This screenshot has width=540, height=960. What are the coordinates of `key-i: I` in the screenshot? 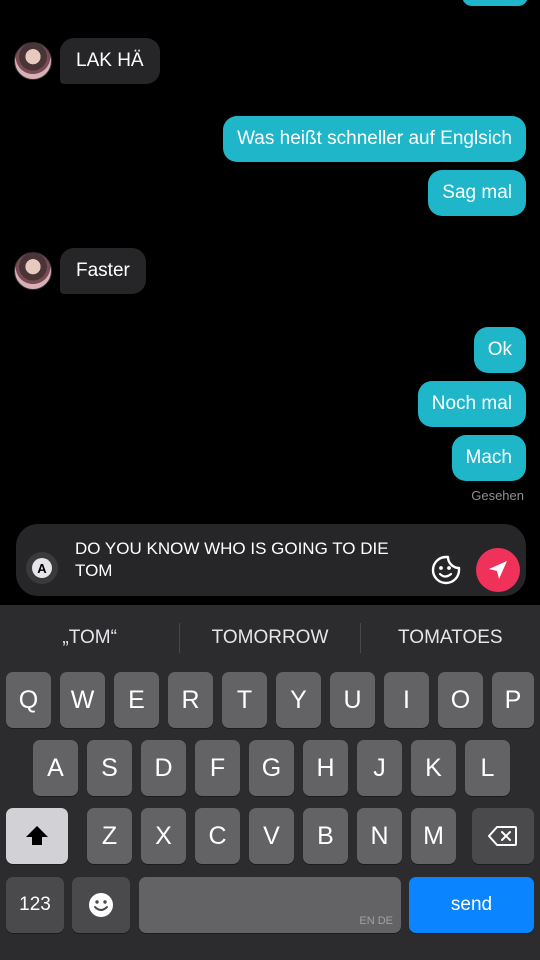 It's located at (406, 700).